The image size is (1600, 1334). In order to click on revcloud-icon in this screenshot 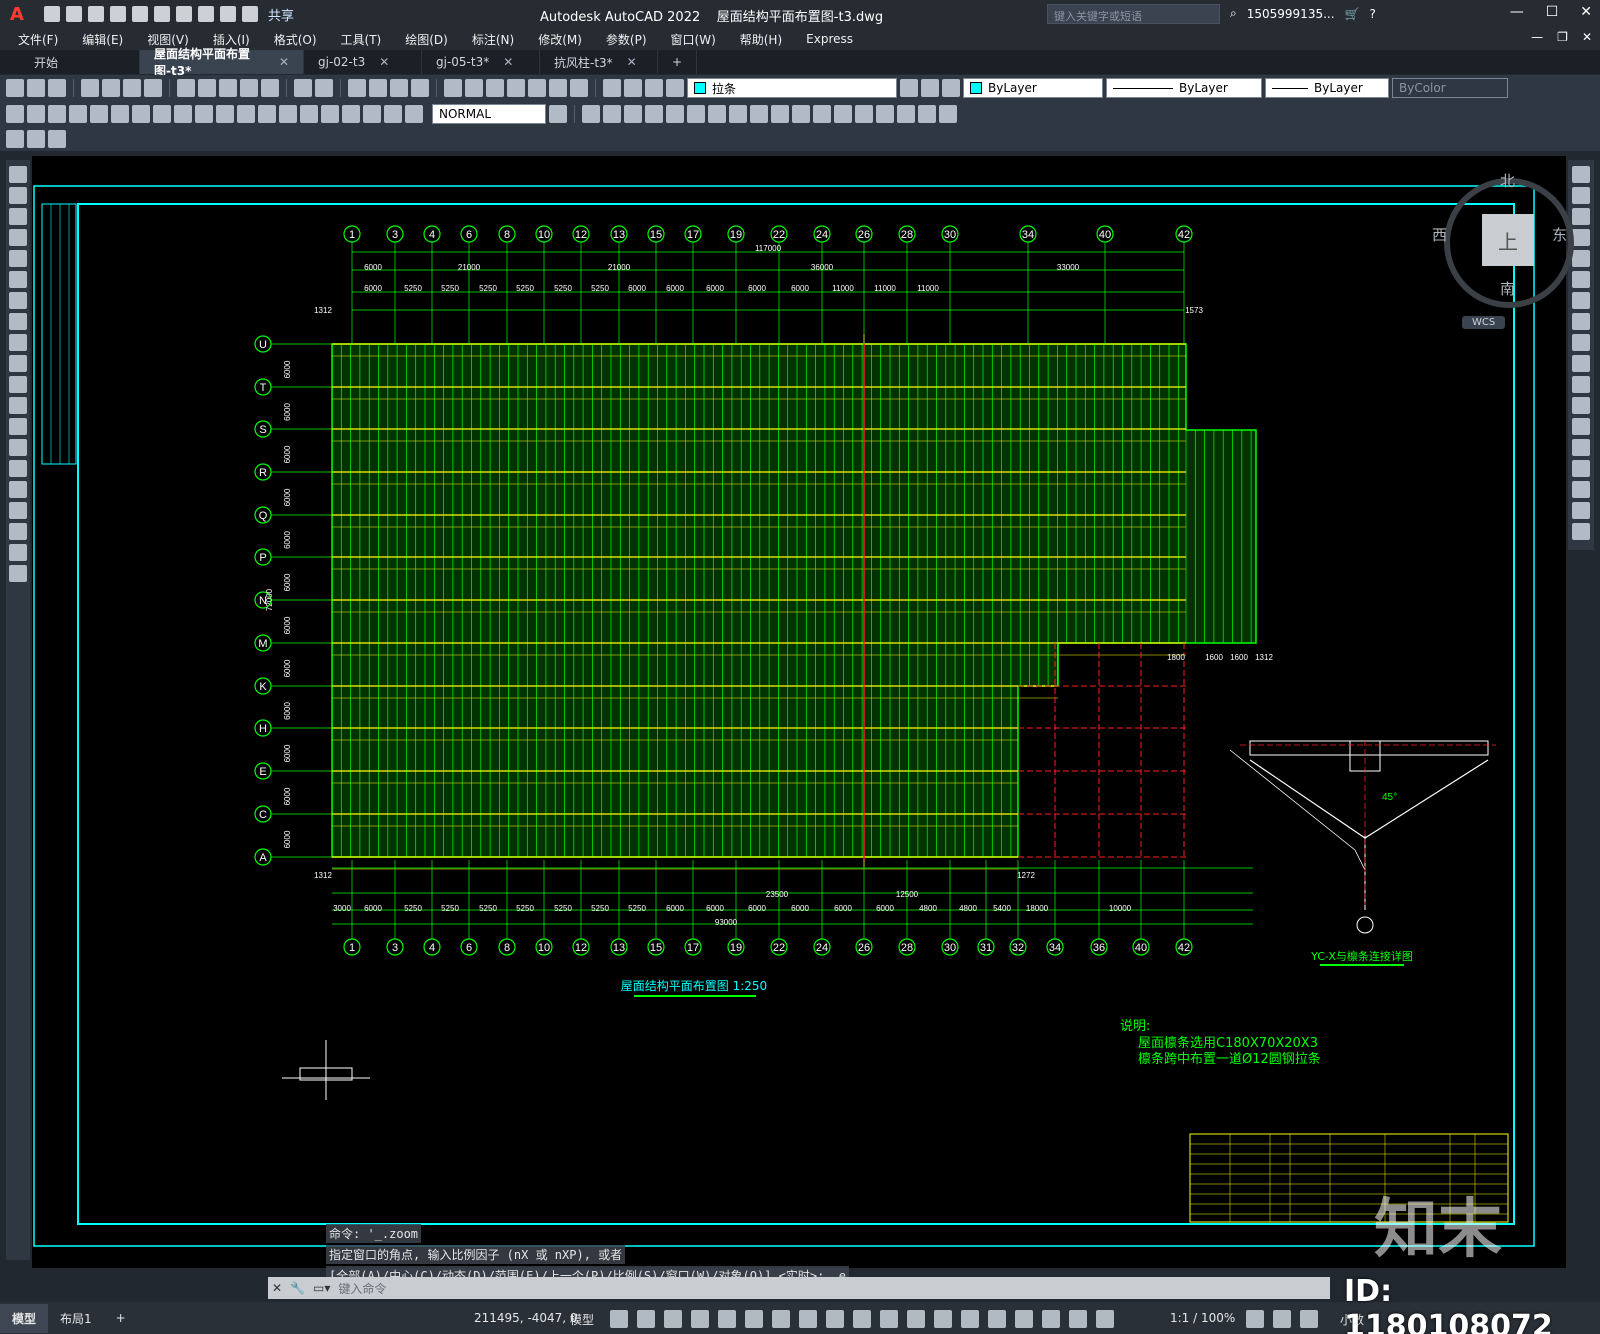, I will do `click(18, 321)`.